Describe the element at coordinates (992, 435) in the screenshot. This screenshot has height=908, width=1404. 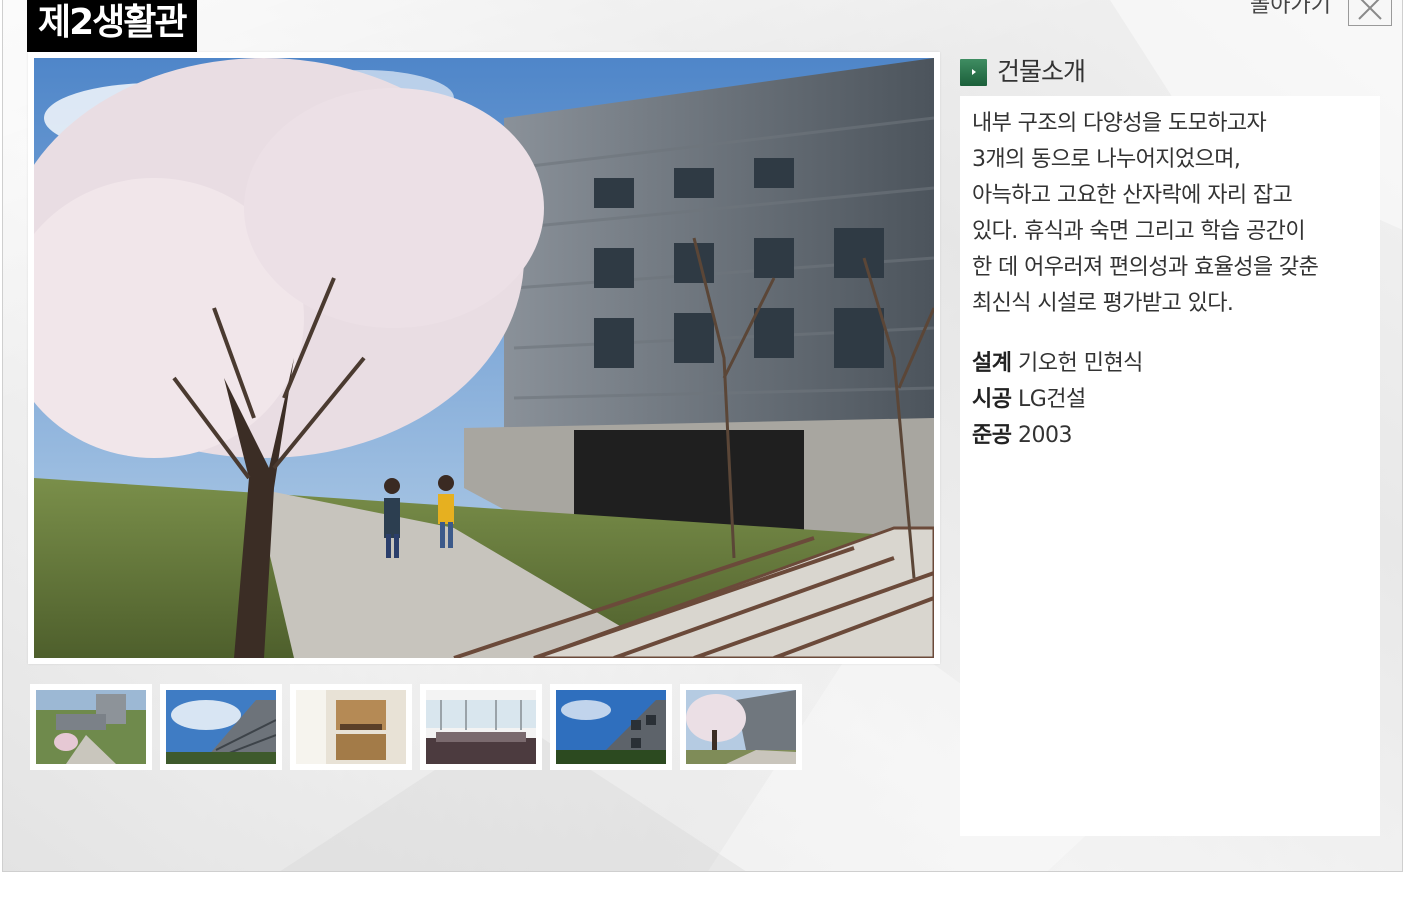
I see `completed-label: 준공` at that location.